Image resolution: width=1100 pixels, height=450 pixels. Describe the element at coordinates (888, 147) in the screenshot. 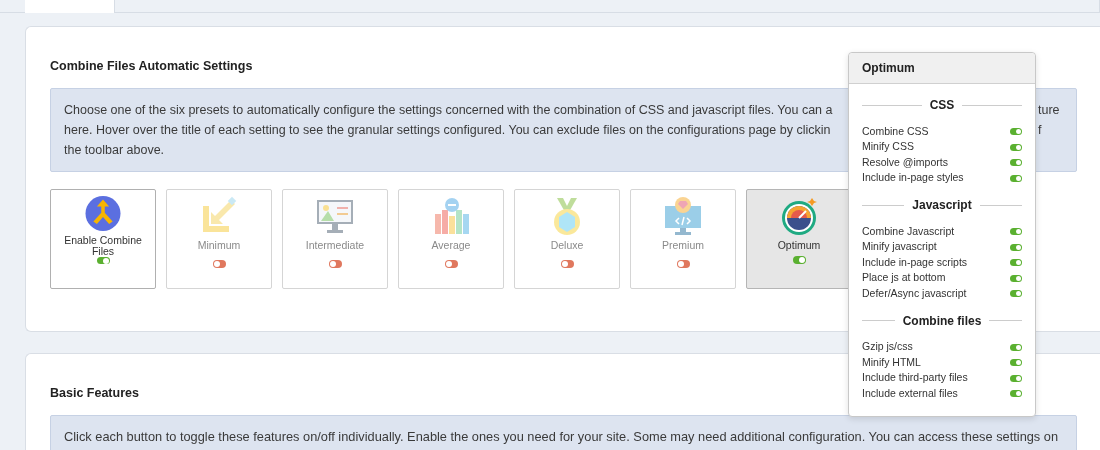

I see `setting-label: Minify CSS` at that location.